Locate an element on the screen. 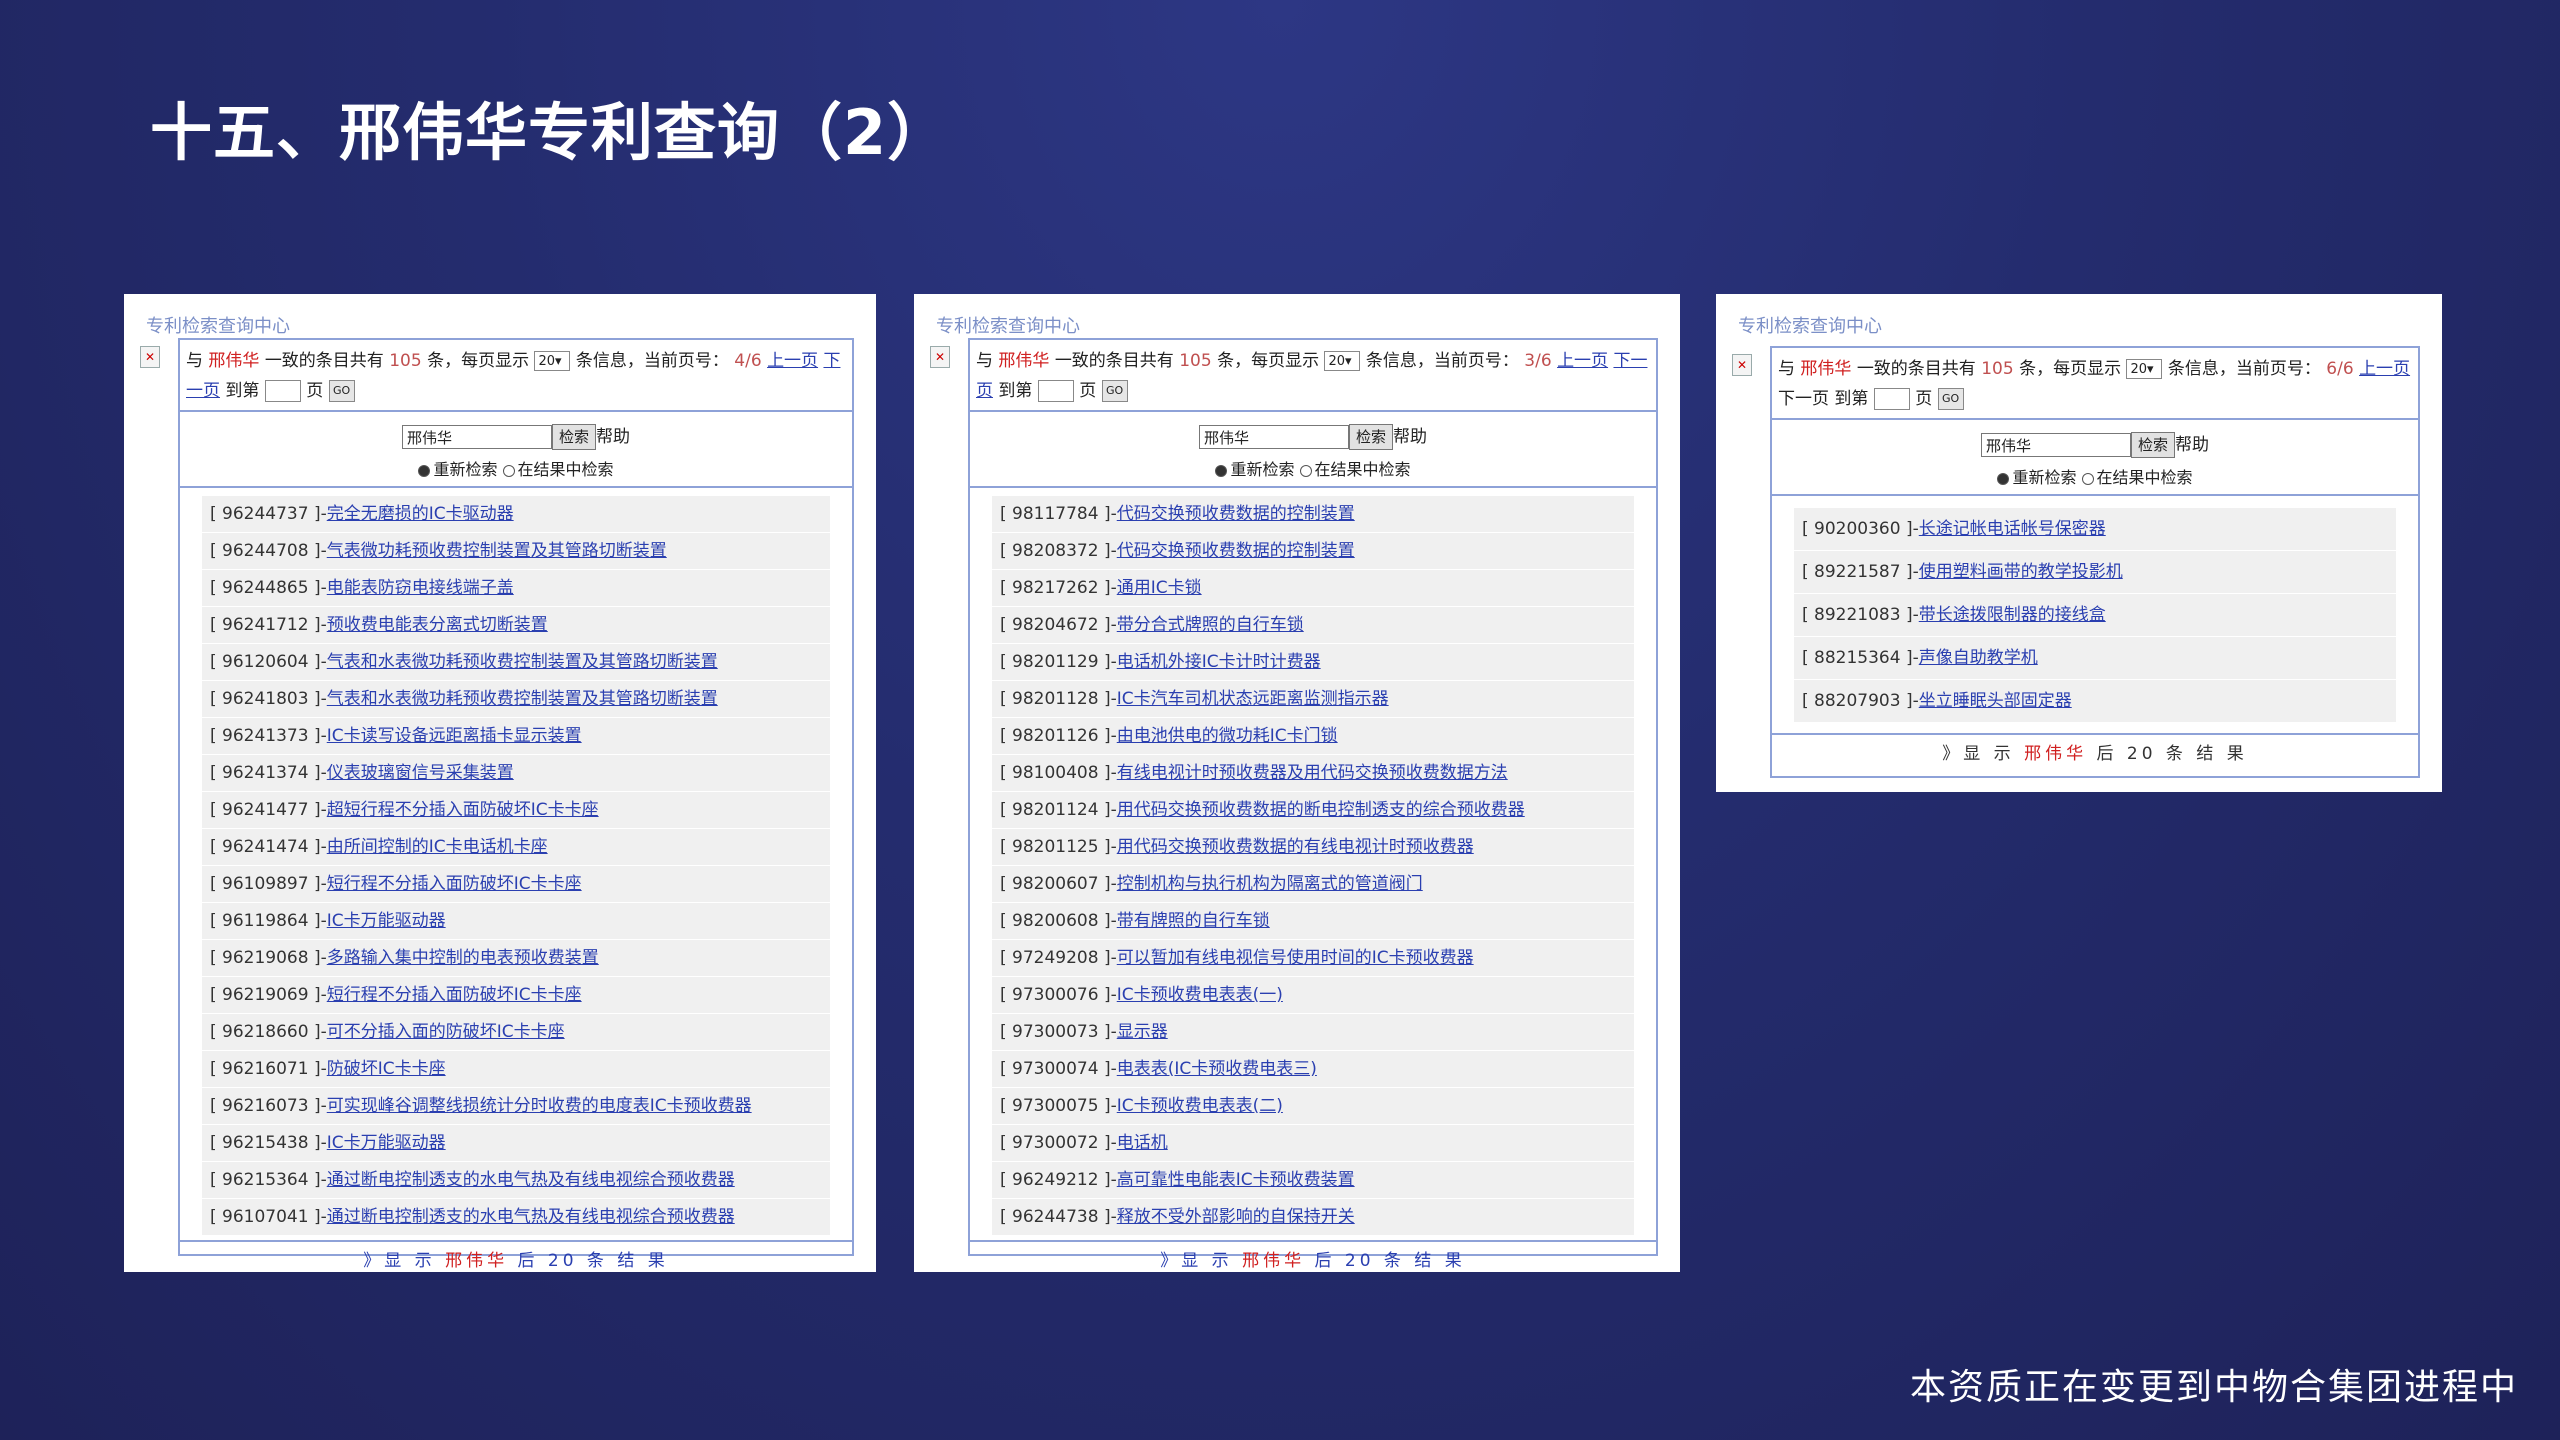  list-item: [ 98201124 ]-用代码交换预收费数据的断电控制透支的综合预收费器 is located at coordinates (1313, 810).